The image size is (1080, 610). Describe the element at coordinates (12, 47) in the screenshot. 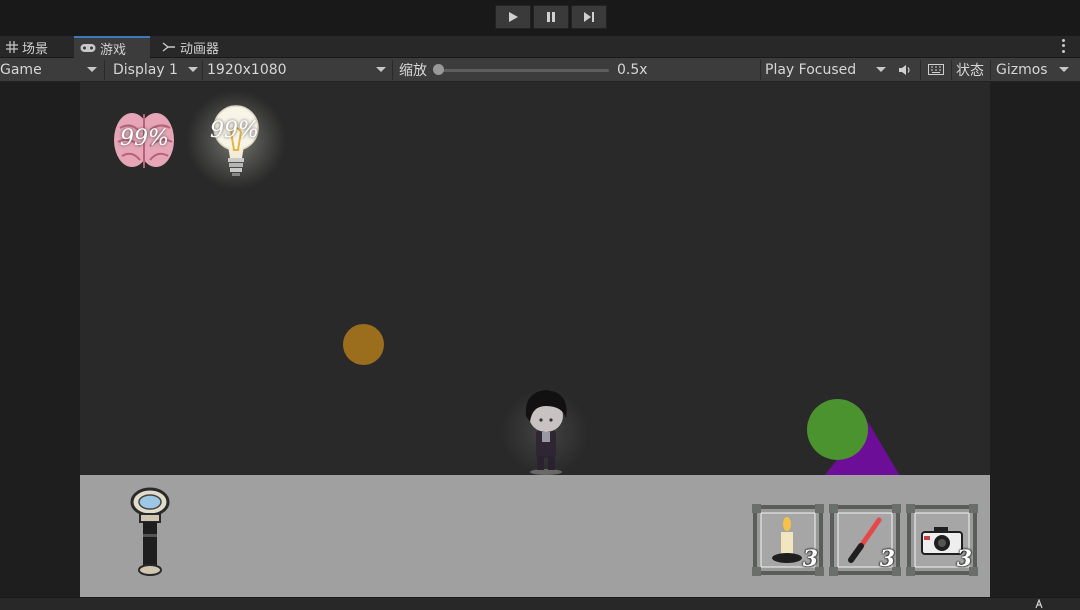

I see `grid-icon` at that location.